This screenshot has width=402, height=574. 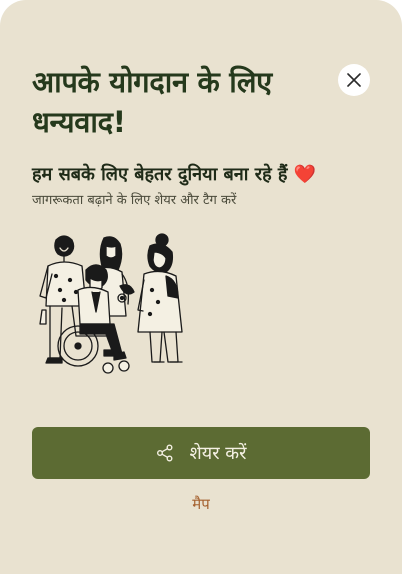 I want to click on share-button: शेयर करें, so click(x=201, y=453).